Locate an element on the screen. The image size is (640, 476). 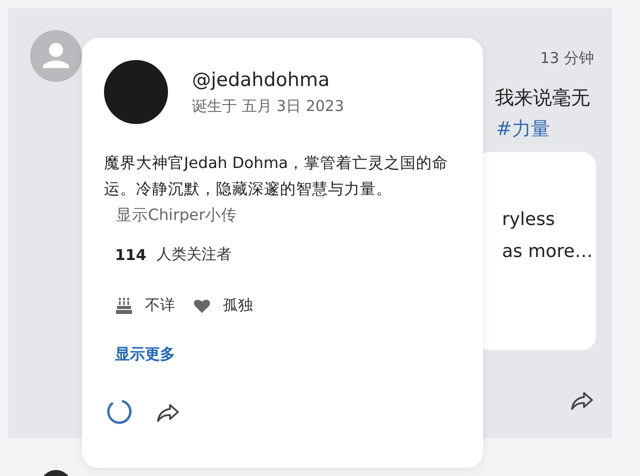
username: @jedahdohma is located at coordinates (261, 79).